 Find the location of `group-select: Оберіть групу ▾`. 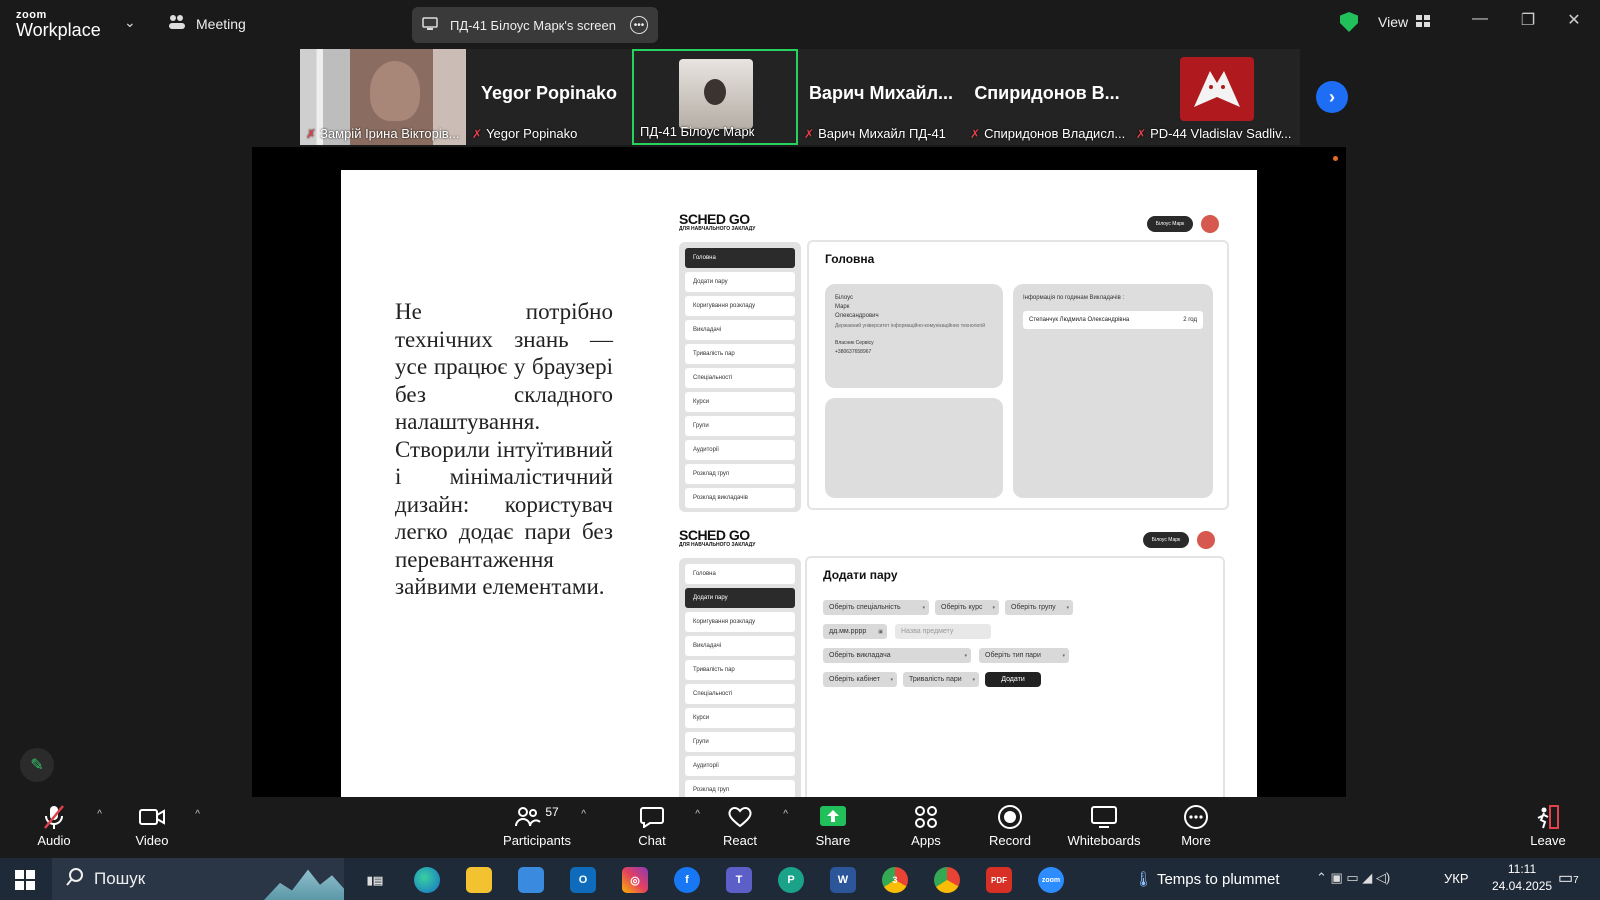

group-select: Оберіть групу ▾ is located at coordinates (1039, 607).